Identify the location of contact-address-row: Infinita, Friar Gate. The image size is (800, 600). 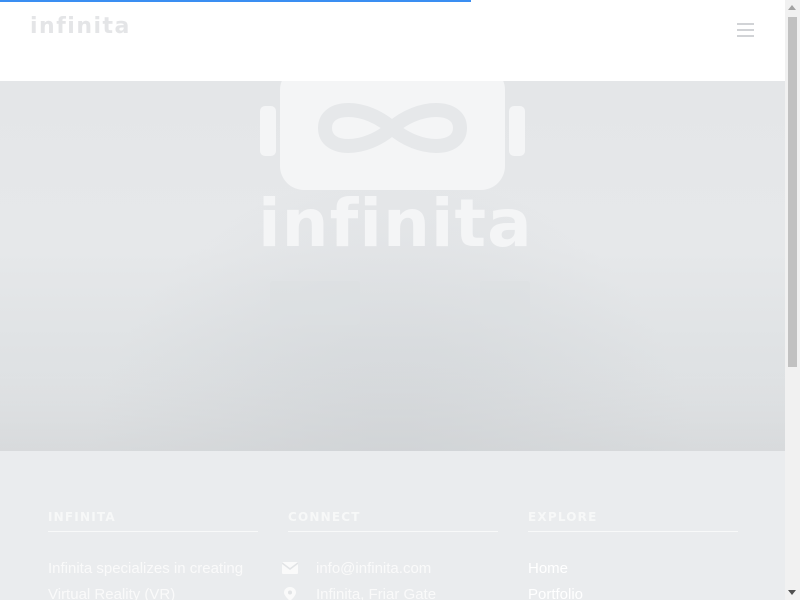
(391, 591).